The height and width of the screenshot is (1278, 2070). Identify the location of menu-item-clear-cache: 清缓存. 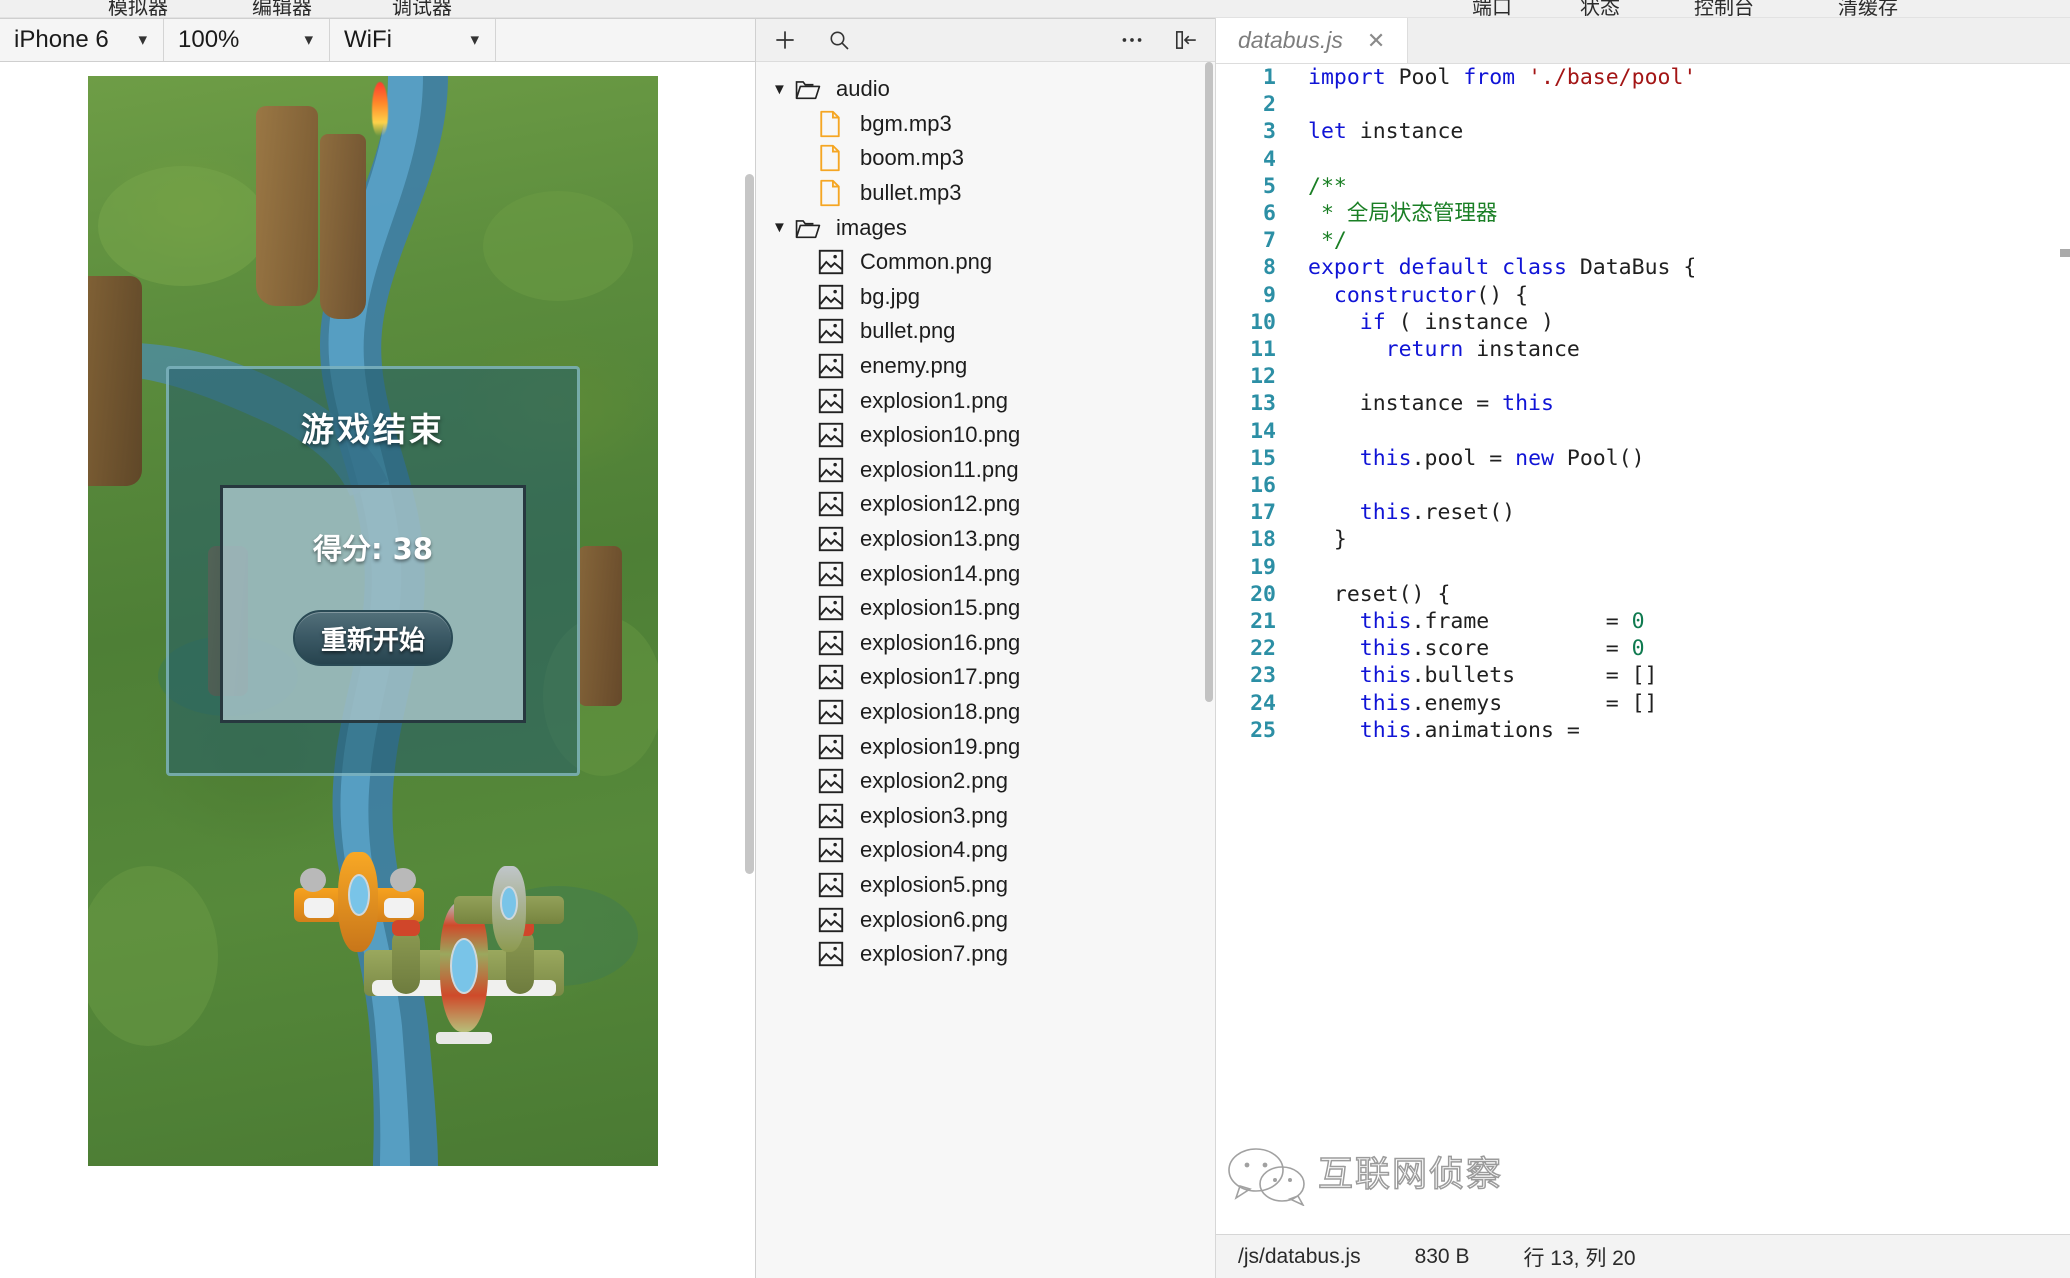
(1868, 8).